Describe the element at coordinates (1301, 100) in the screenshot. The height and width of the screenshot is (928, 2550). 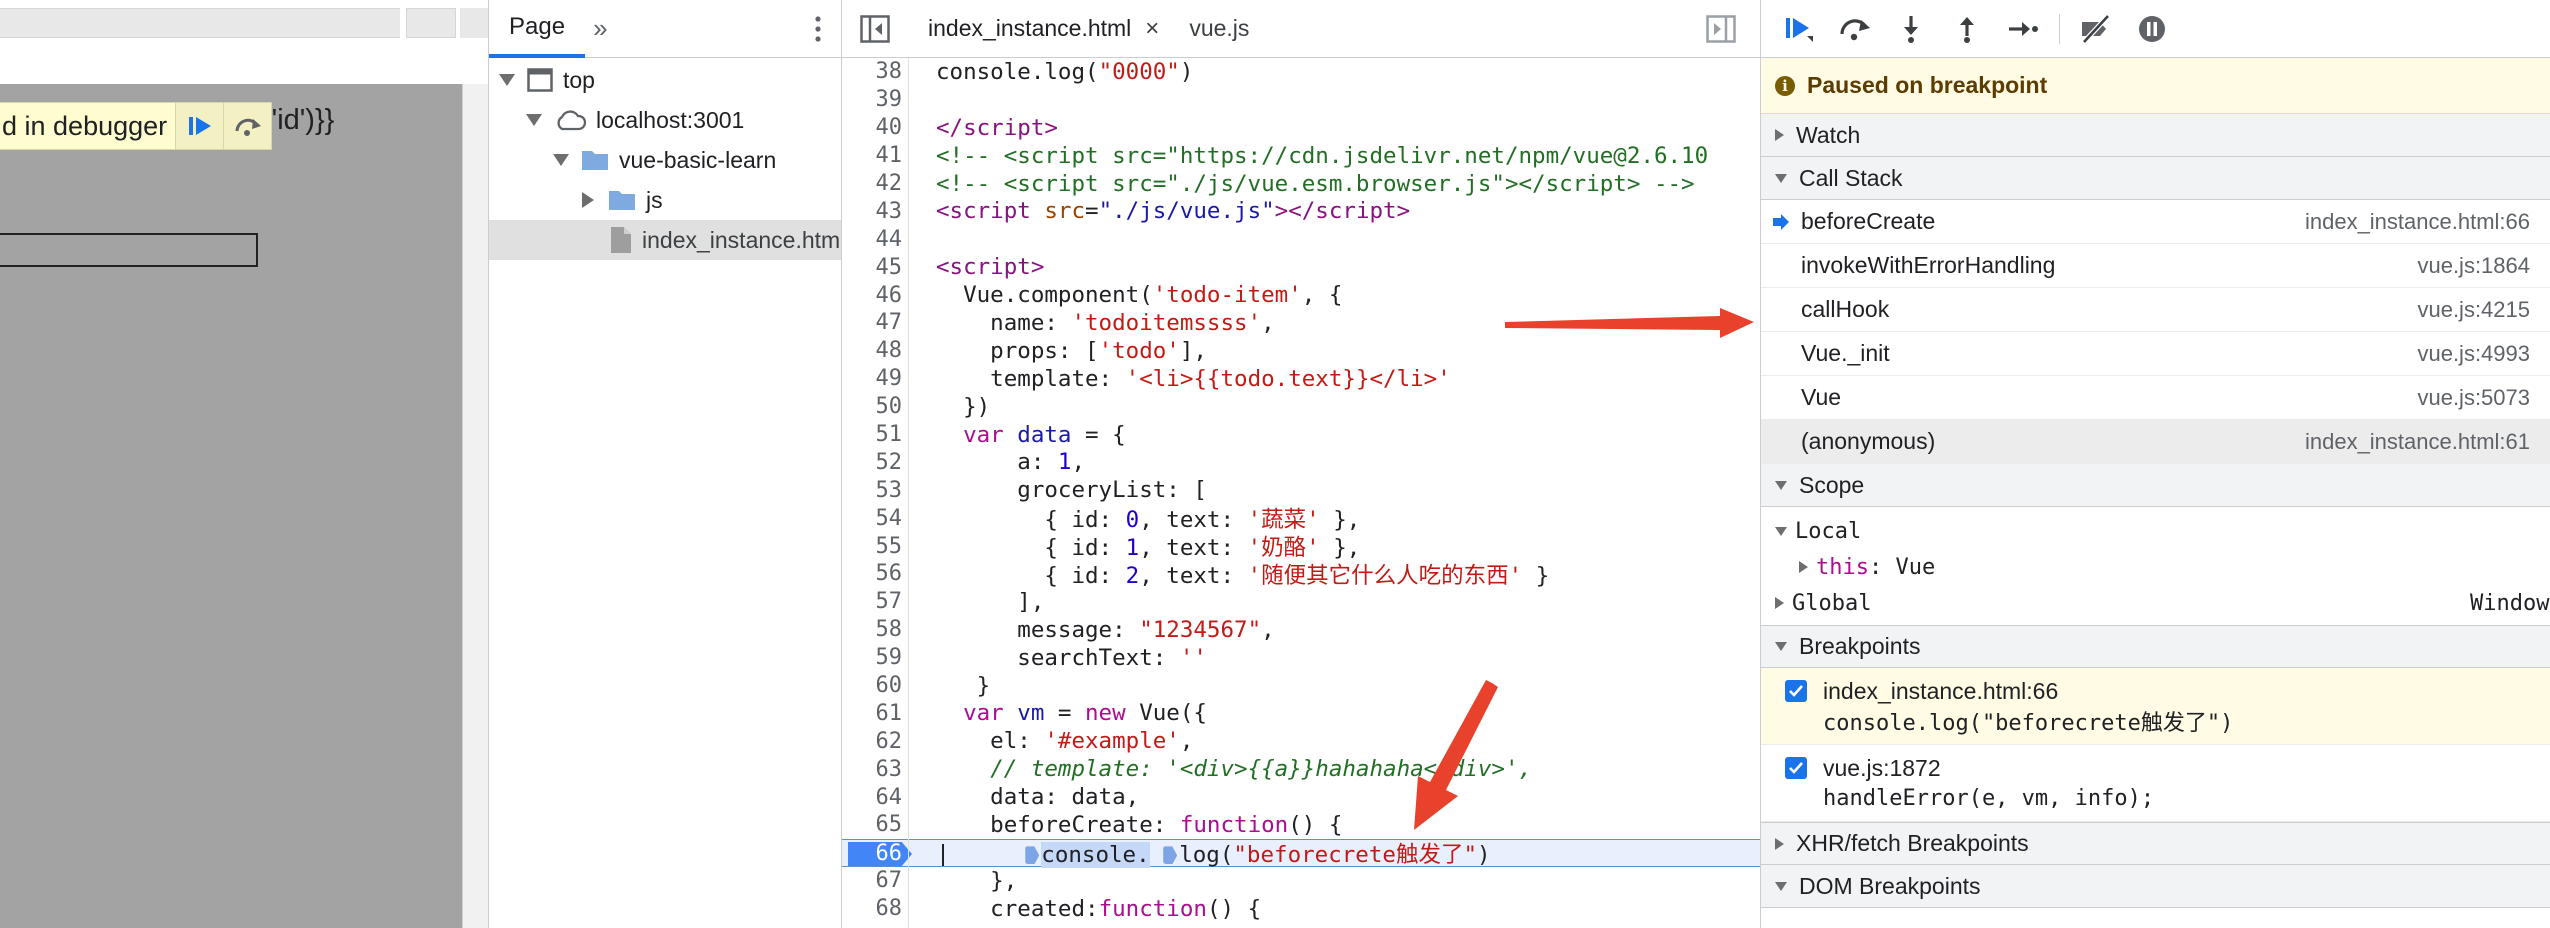
I see `code-line: 39` at that location.